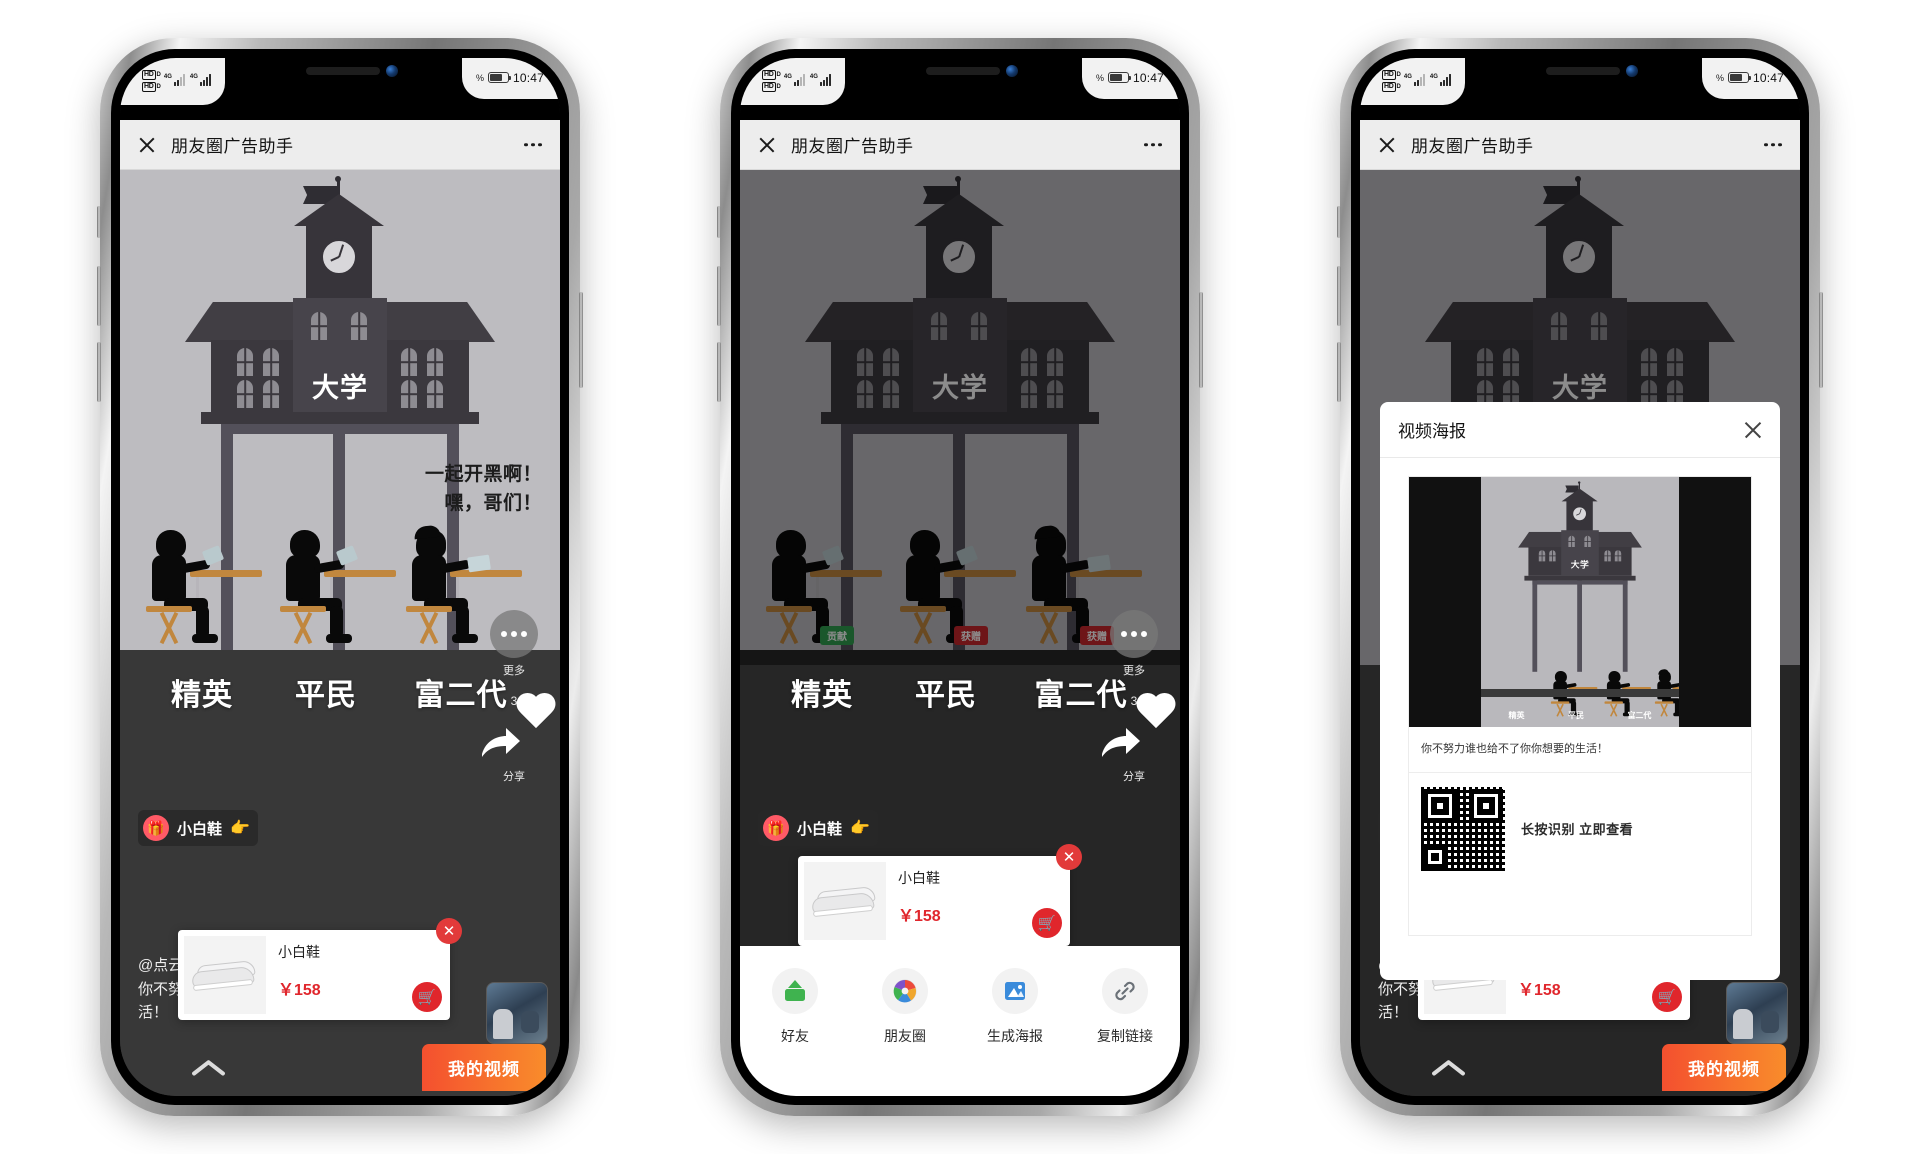 This screenshot has width=1920, height=1154. What do you see at coordinates (940, 895) in the screenshot?
I see `product-card-2: ✕ 小白鞋 ￥158 🛒` at bounding box center [940, 895].